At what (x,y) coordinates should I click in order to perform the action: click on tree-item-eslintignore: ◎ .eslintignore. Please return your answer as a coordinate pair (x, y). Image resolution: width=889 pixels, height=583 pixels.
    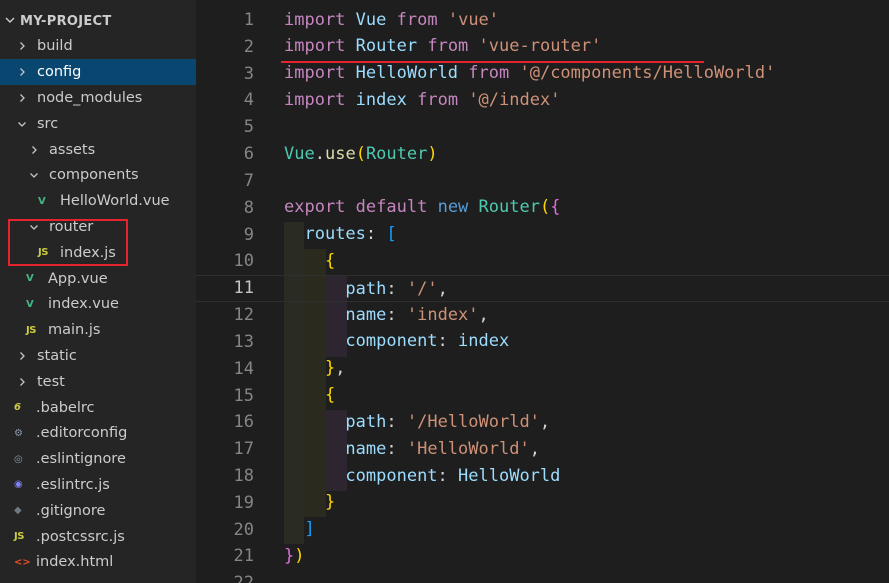
    Looking at the image, I should click on (98, 459).